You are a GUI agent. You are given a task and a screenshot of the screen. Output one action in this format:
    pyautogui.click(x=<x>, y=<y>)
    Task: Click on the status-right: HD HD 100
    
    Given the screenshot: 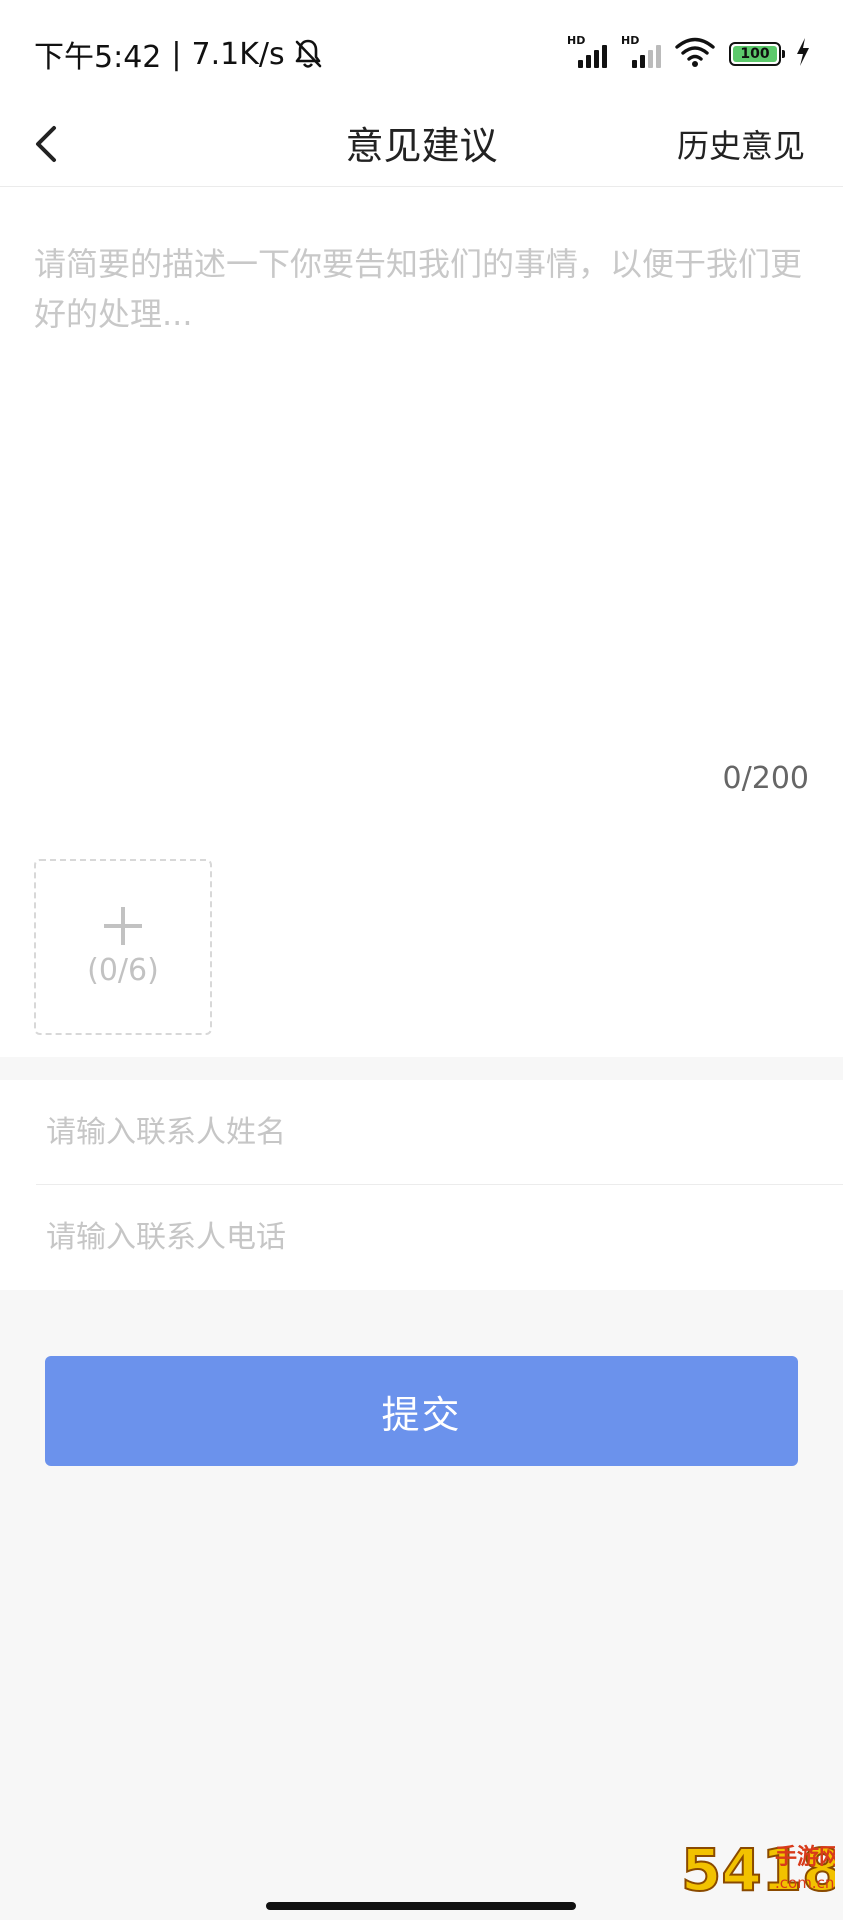 What is the action you would take?
    pyautogui.click(x=689, y=54)
    